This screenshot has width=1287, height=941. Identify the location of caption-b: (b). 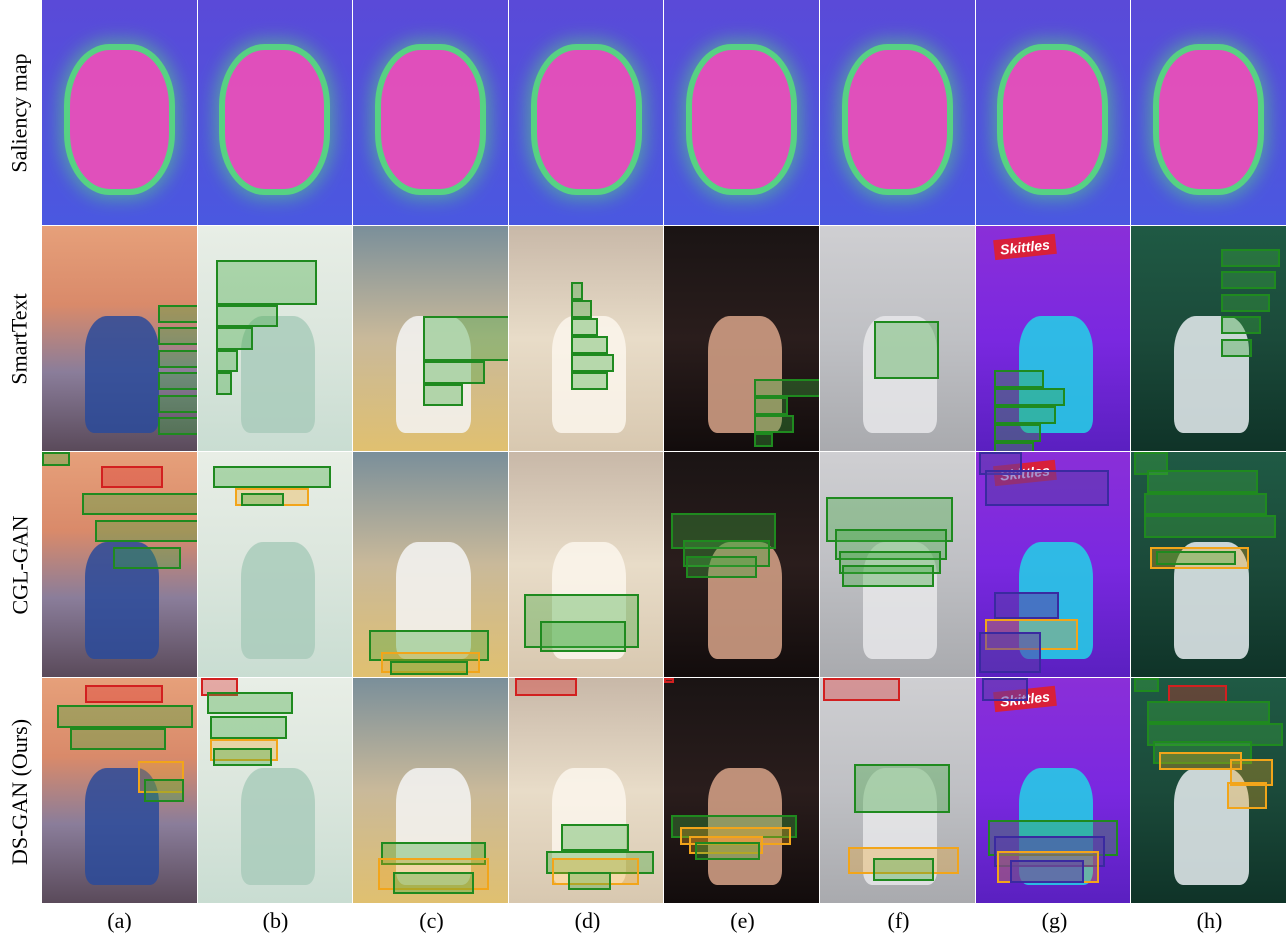
(275, 920).